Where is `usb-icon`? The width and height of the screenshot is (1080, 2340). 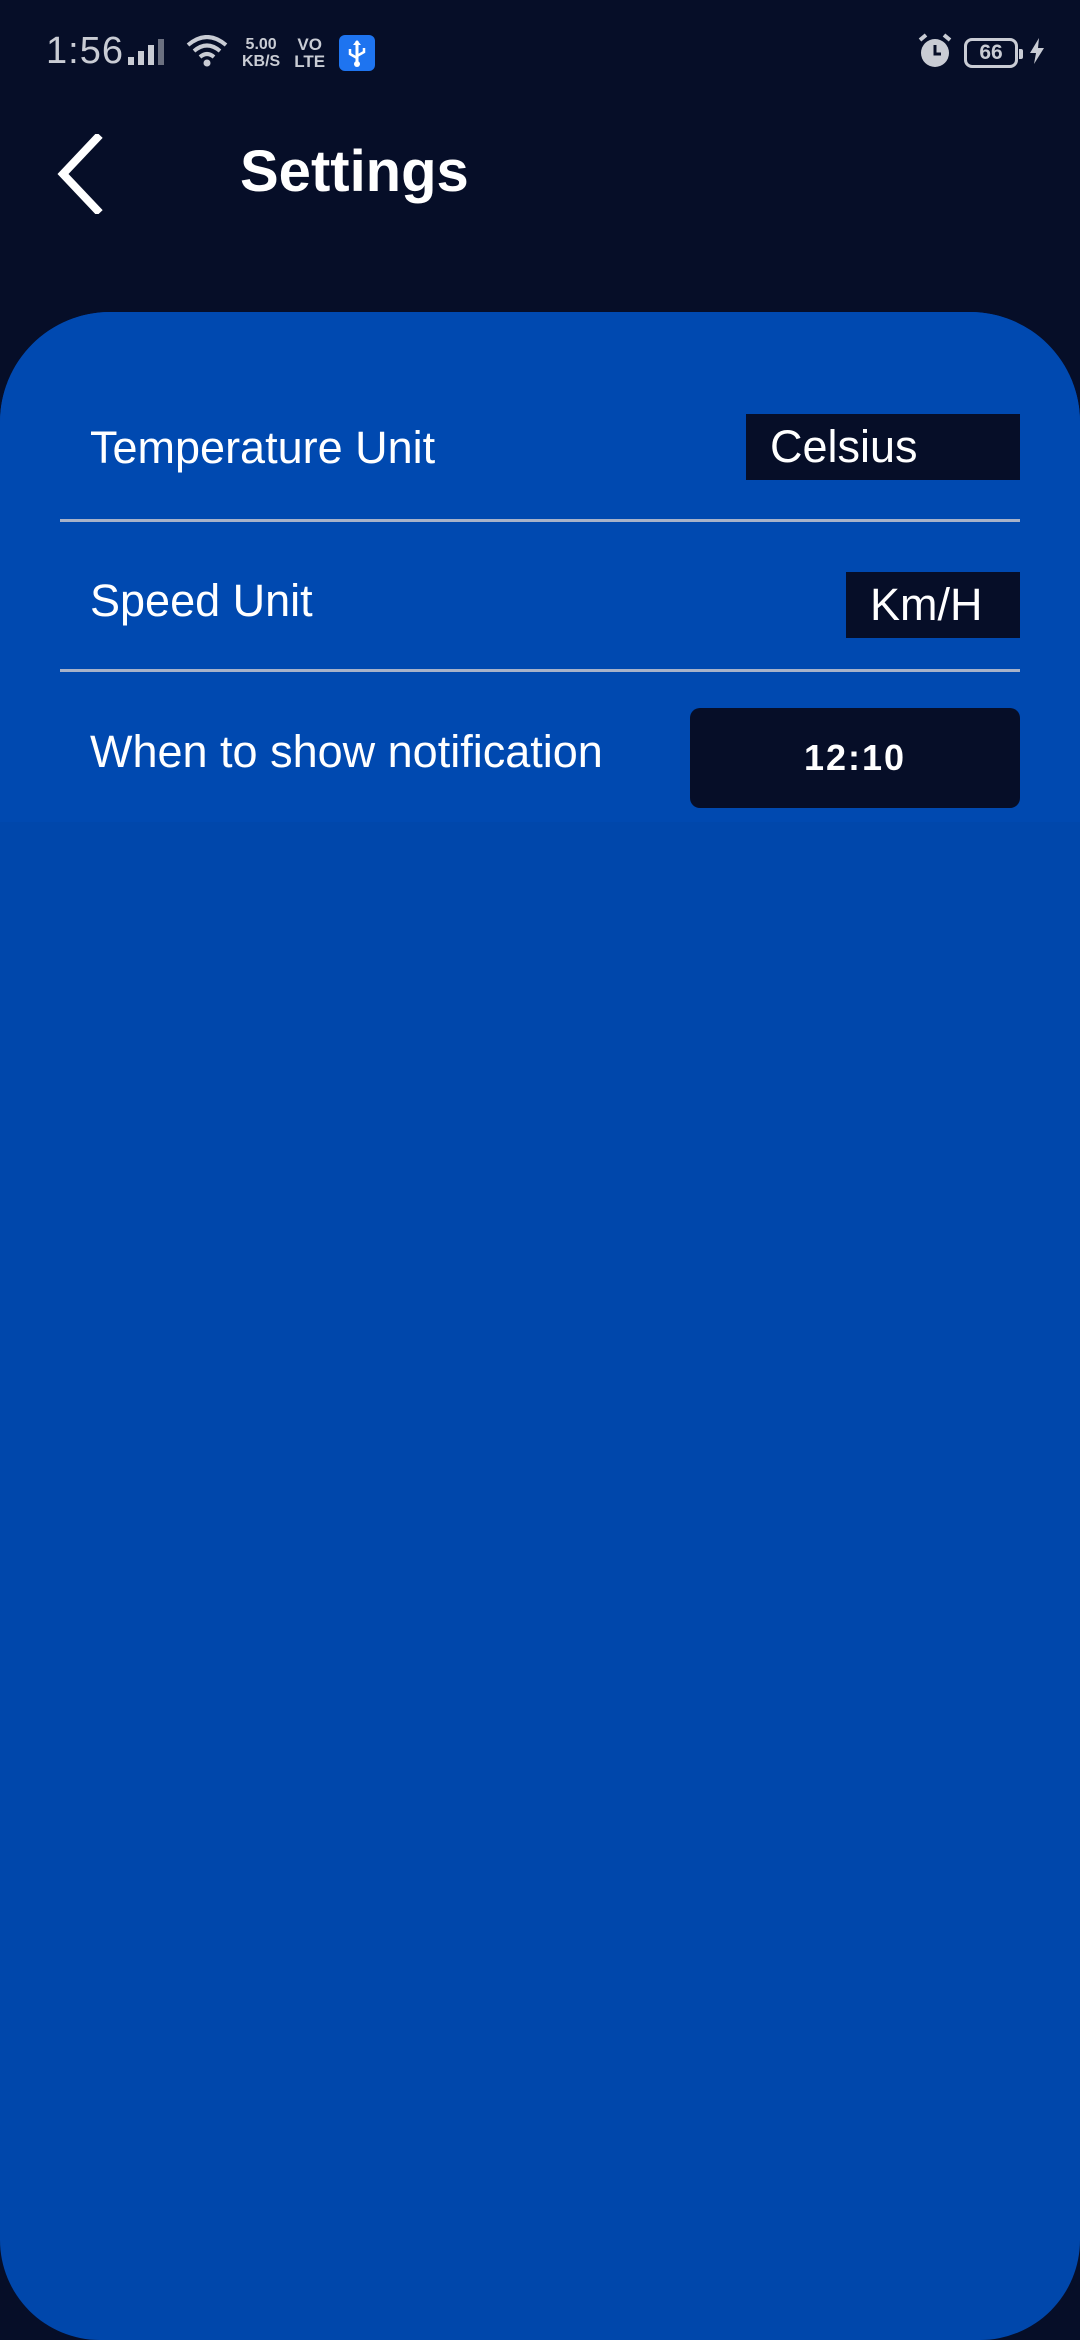 usb-icon is located at coordinates (357, 53).